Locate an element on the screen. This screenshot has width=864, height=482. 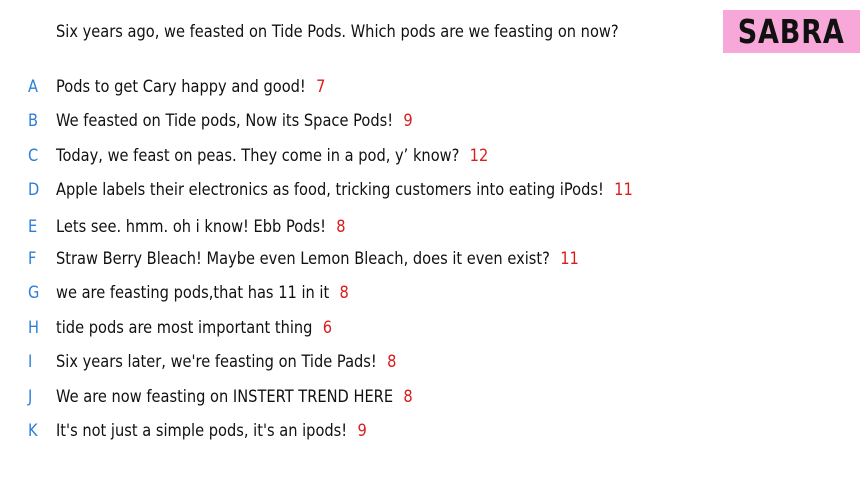
answer-text: Lets see. hmm. oh i know! Ebb Pods! is located at coordinates (191, 227).